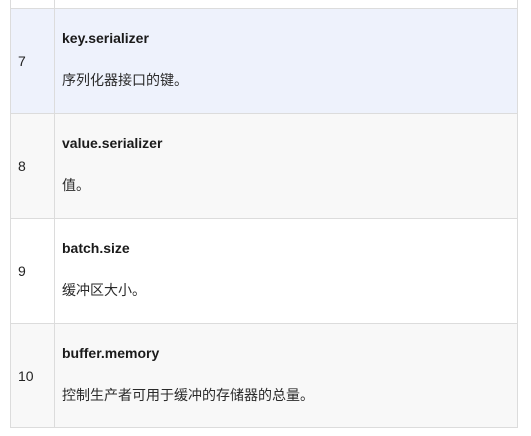 The width and height of the screenshot is (531, 436). I want to click on config-key: key.serializer, so click(105, 38).